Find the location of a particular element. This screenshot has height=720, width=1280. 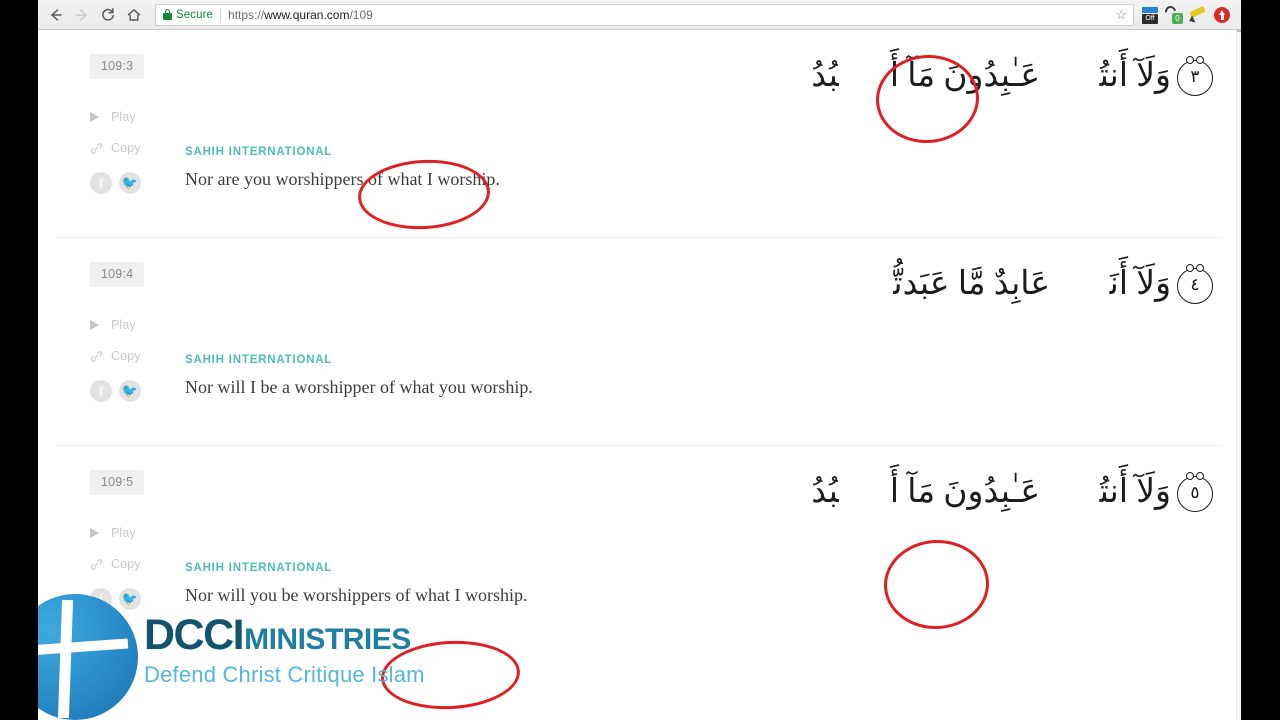

letterbox-right is located at coordinates (1260, 360).